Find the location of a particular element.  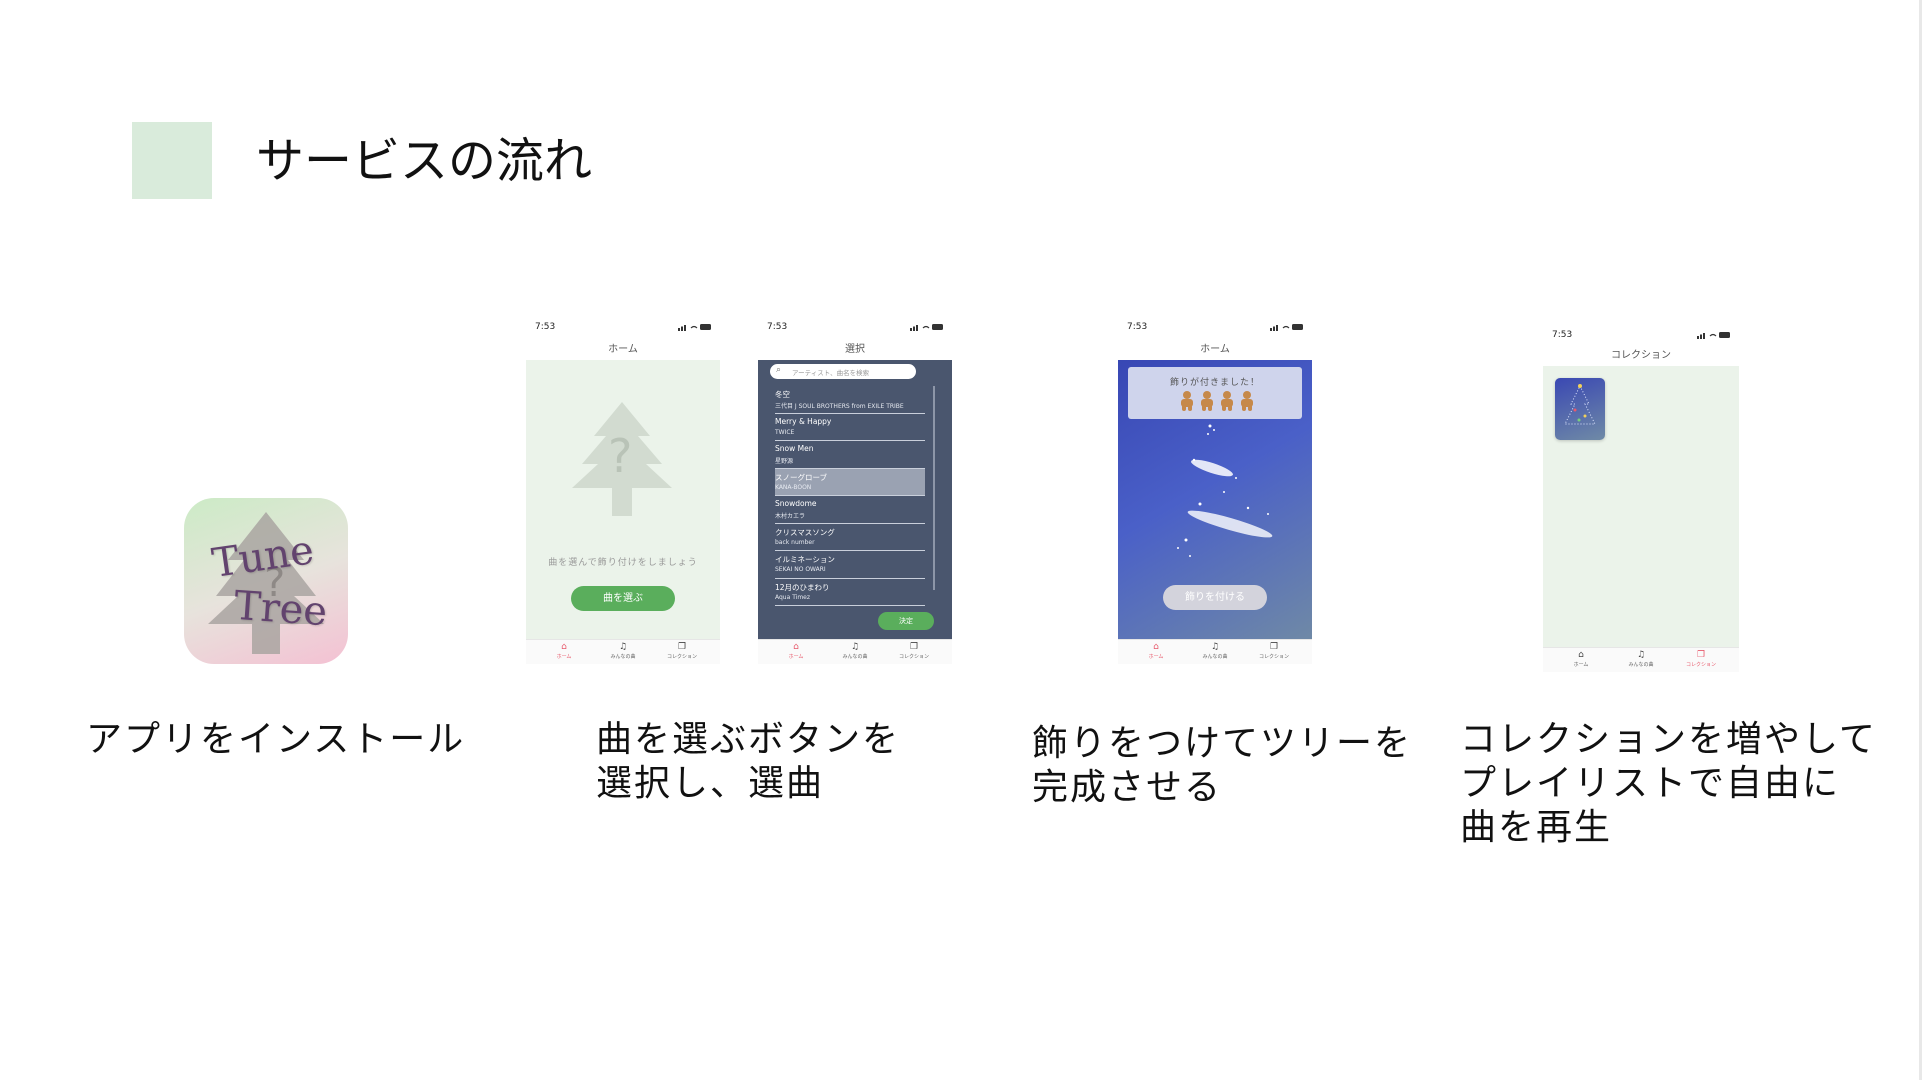

search-input: ⌕ アーティスト、曲名を検索 is located at coordinates (843, 371).